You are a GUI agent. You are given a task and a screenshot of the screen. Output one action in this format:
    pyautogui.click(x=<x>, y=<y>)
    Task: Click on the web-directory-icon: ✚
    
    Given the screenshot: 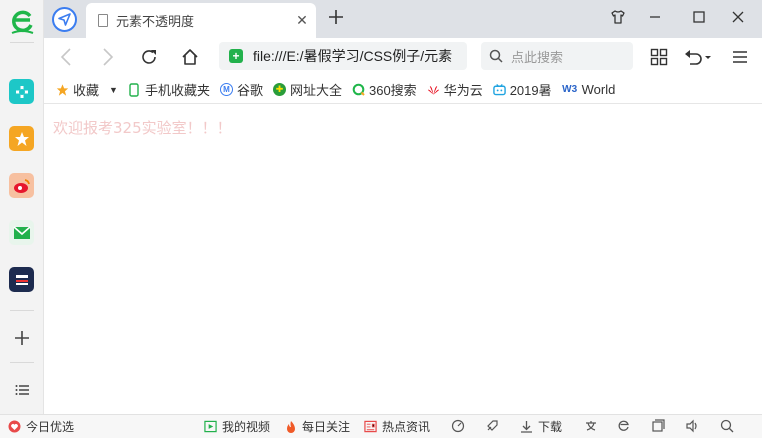 What is the action you would take?
    pyautogui.click(x=279, y=89)
    